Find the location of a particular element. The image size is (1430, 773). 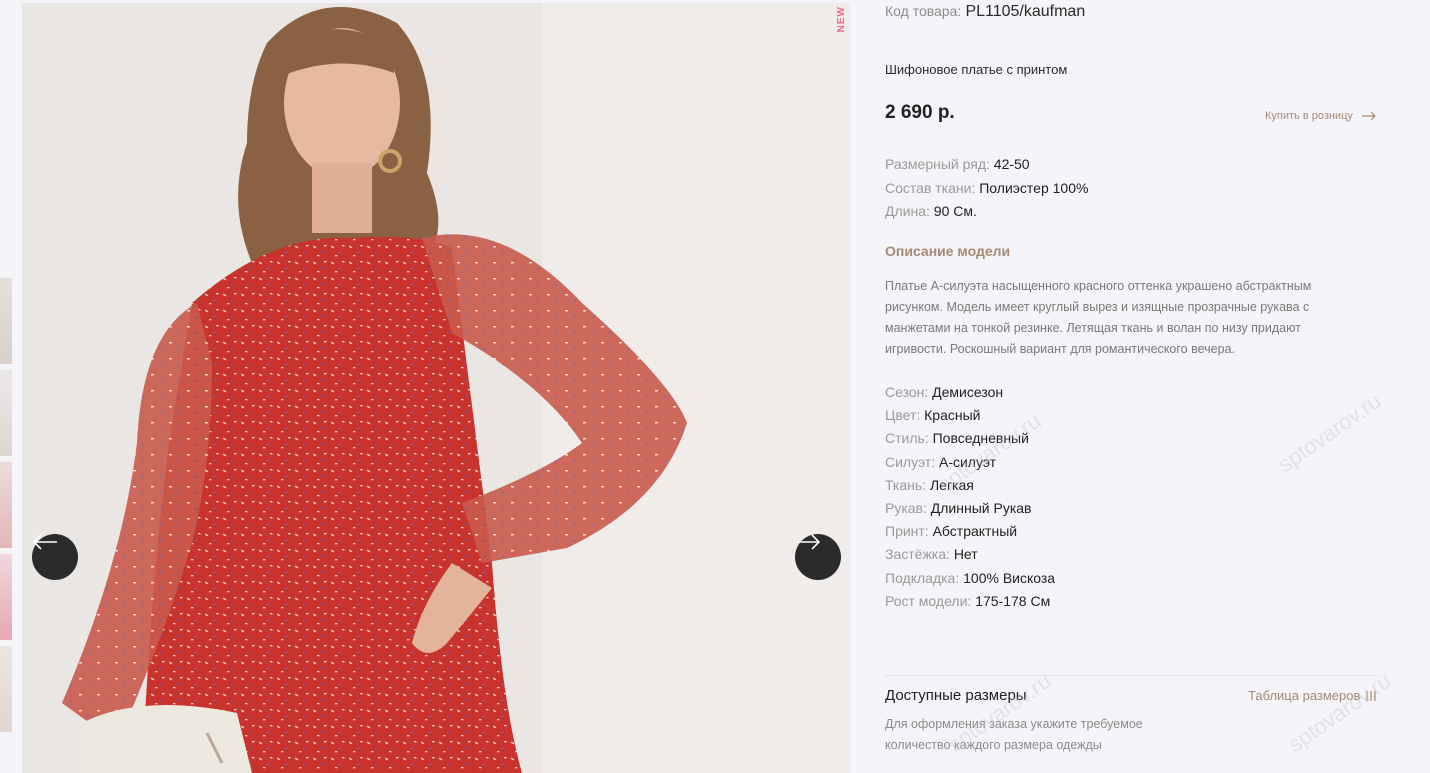

attribute-row: Подкладка: 100% Вискоза is located at coordinates (970, 578).